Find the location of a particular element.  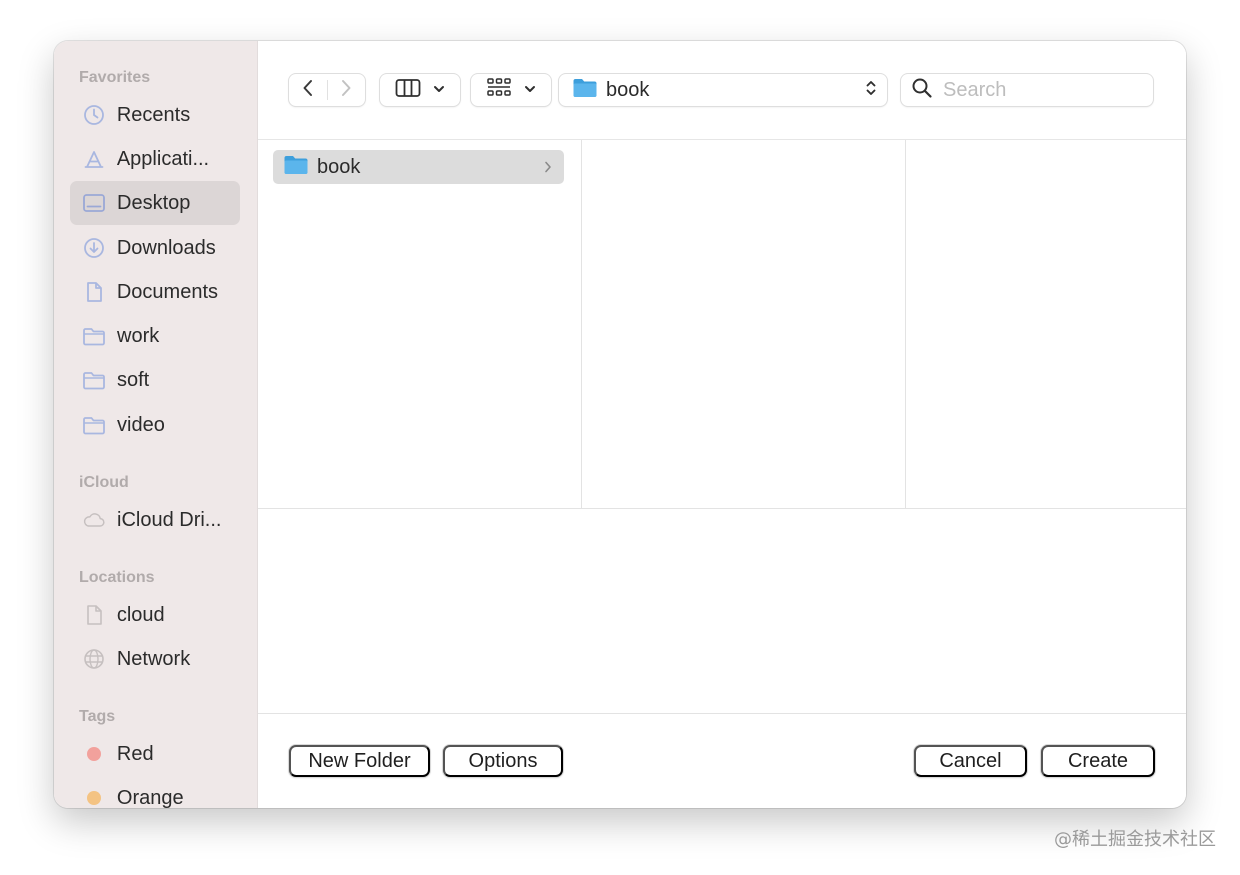

forward-button is located at coordinates (346, 90).